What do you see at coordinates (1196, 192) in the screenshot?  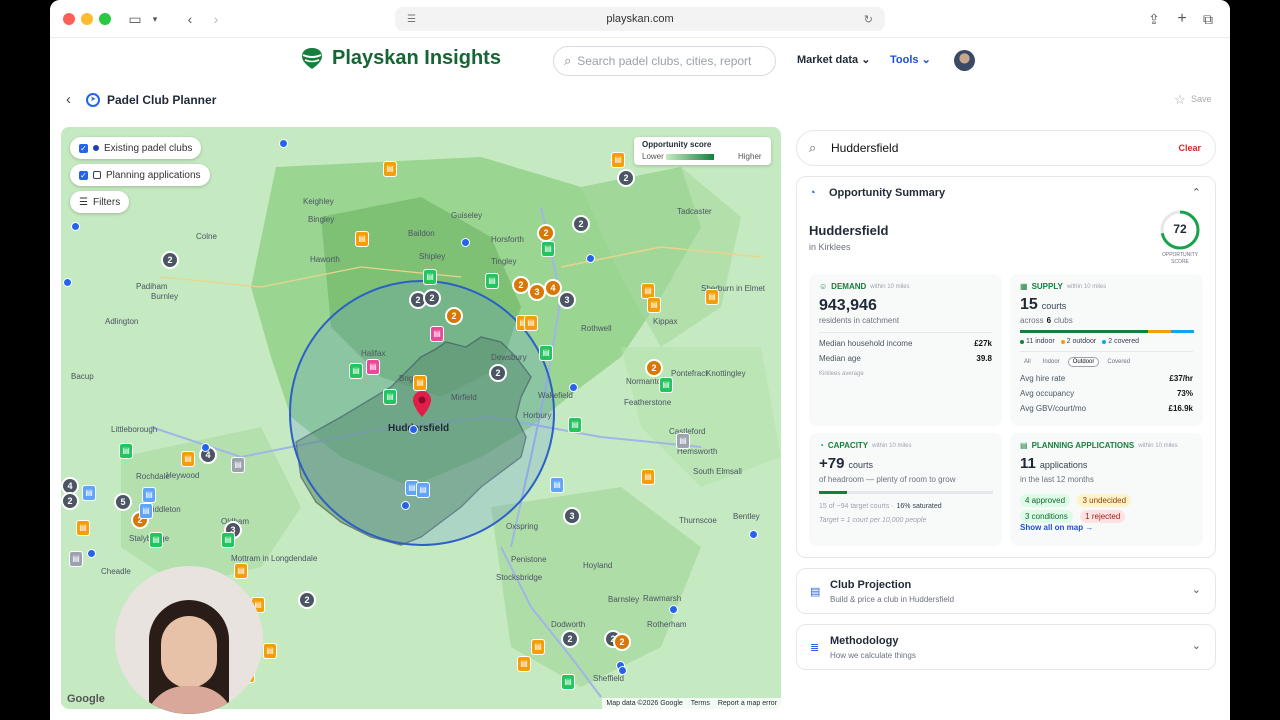 I see `chevron-up-icon: ⌃` at bounding box center [1196, 192].